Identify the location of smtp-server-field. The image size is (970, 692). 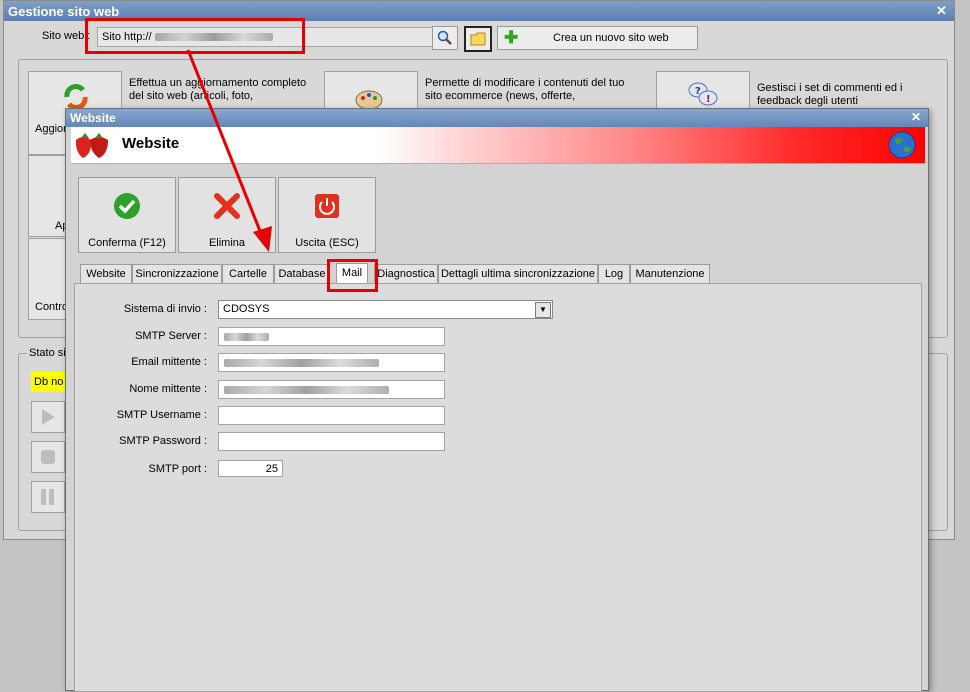
(331, 336).